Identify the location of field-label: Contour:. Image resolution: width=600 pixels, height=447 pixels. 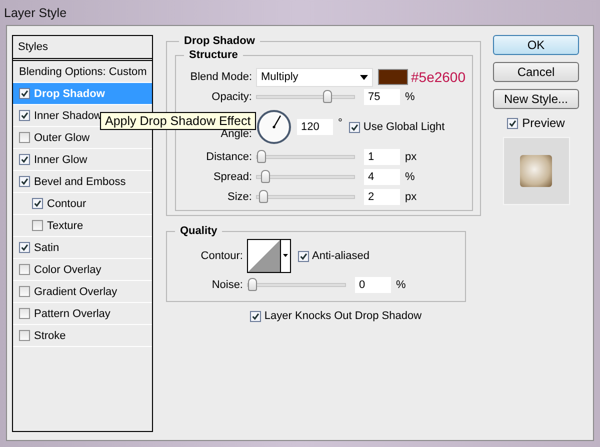
(221, 256).